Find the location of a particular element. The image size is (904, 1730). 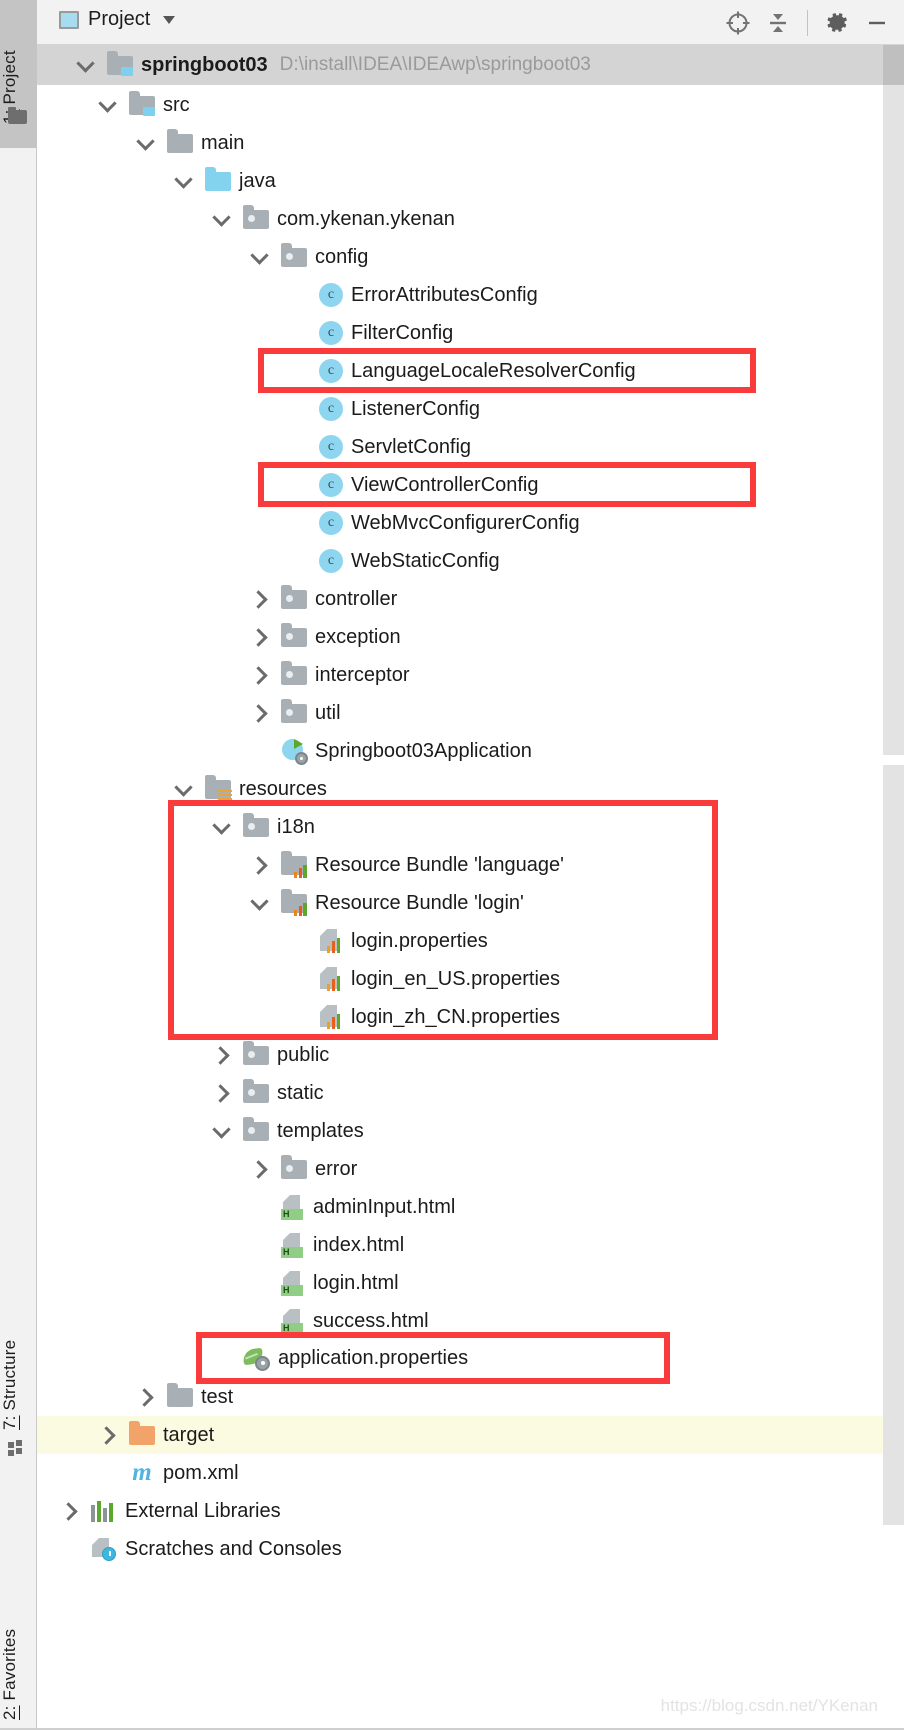

tree-row-target: target is located at coordinates (460, 1435).